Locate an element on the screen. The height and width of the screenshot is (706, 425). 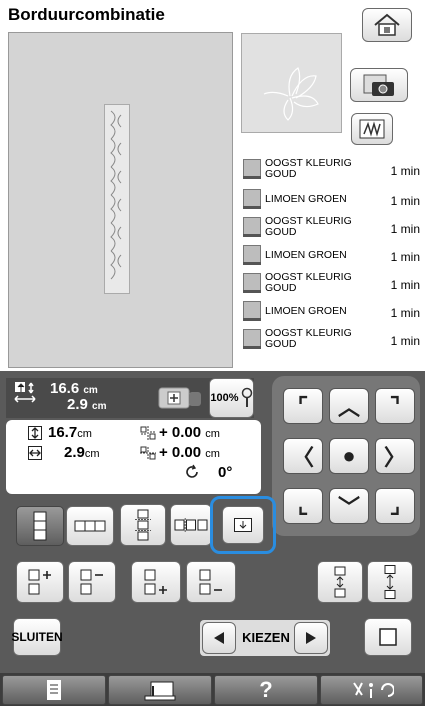
move-down-button: ﹀ is located at coordinates (349, 506).